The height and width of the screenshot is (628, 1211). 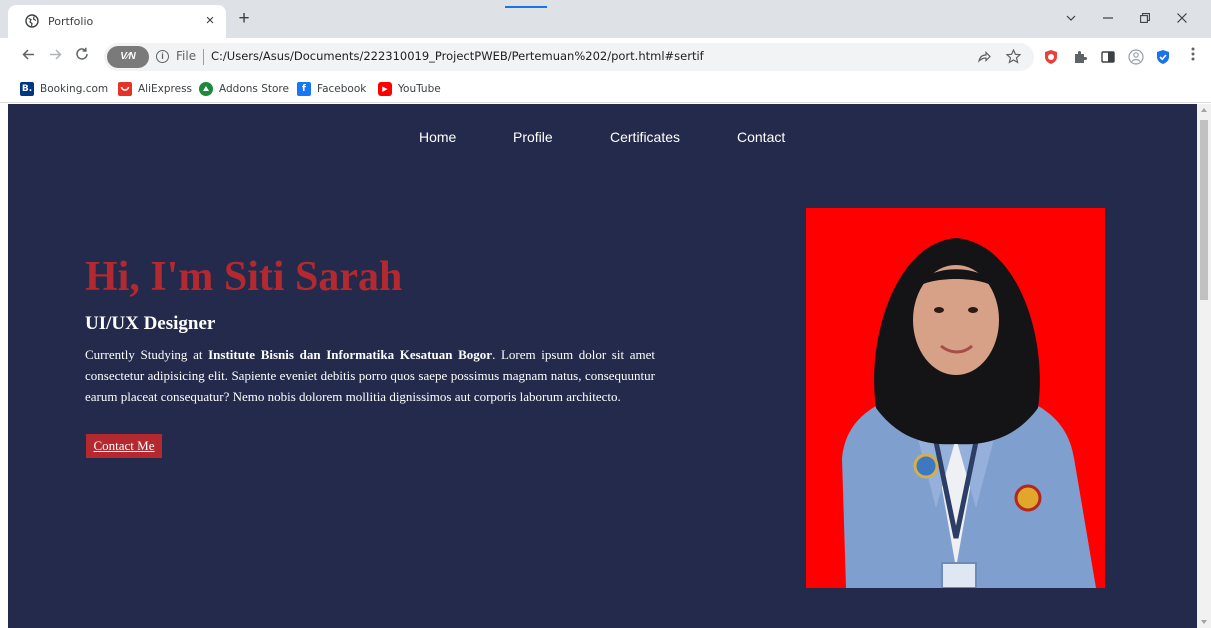 I want to click on bookmark-facebook: f Facebook, so click(x=331, y=89).